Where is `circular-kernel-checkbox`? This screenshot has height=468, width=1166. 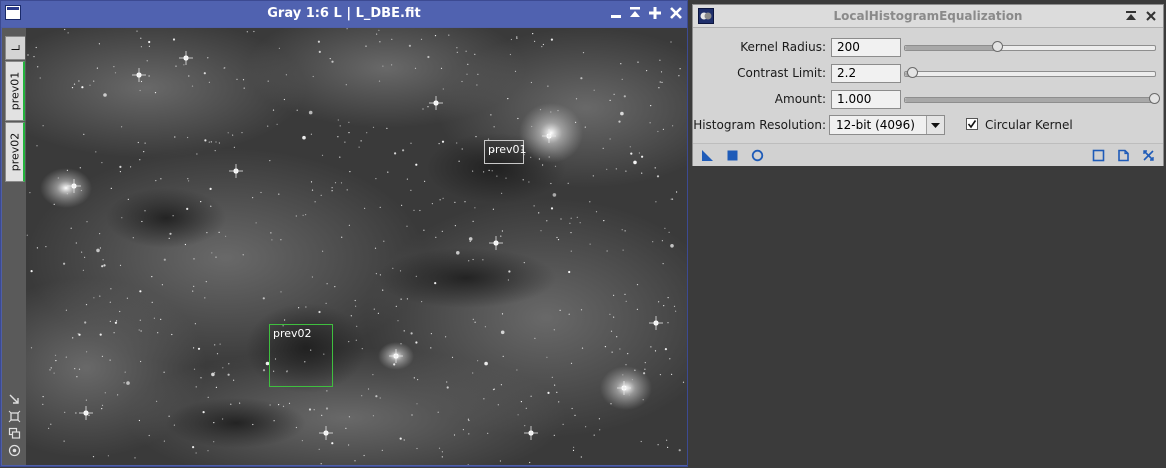
circular-kernel-checkbox is located at coordinates (972, 124).